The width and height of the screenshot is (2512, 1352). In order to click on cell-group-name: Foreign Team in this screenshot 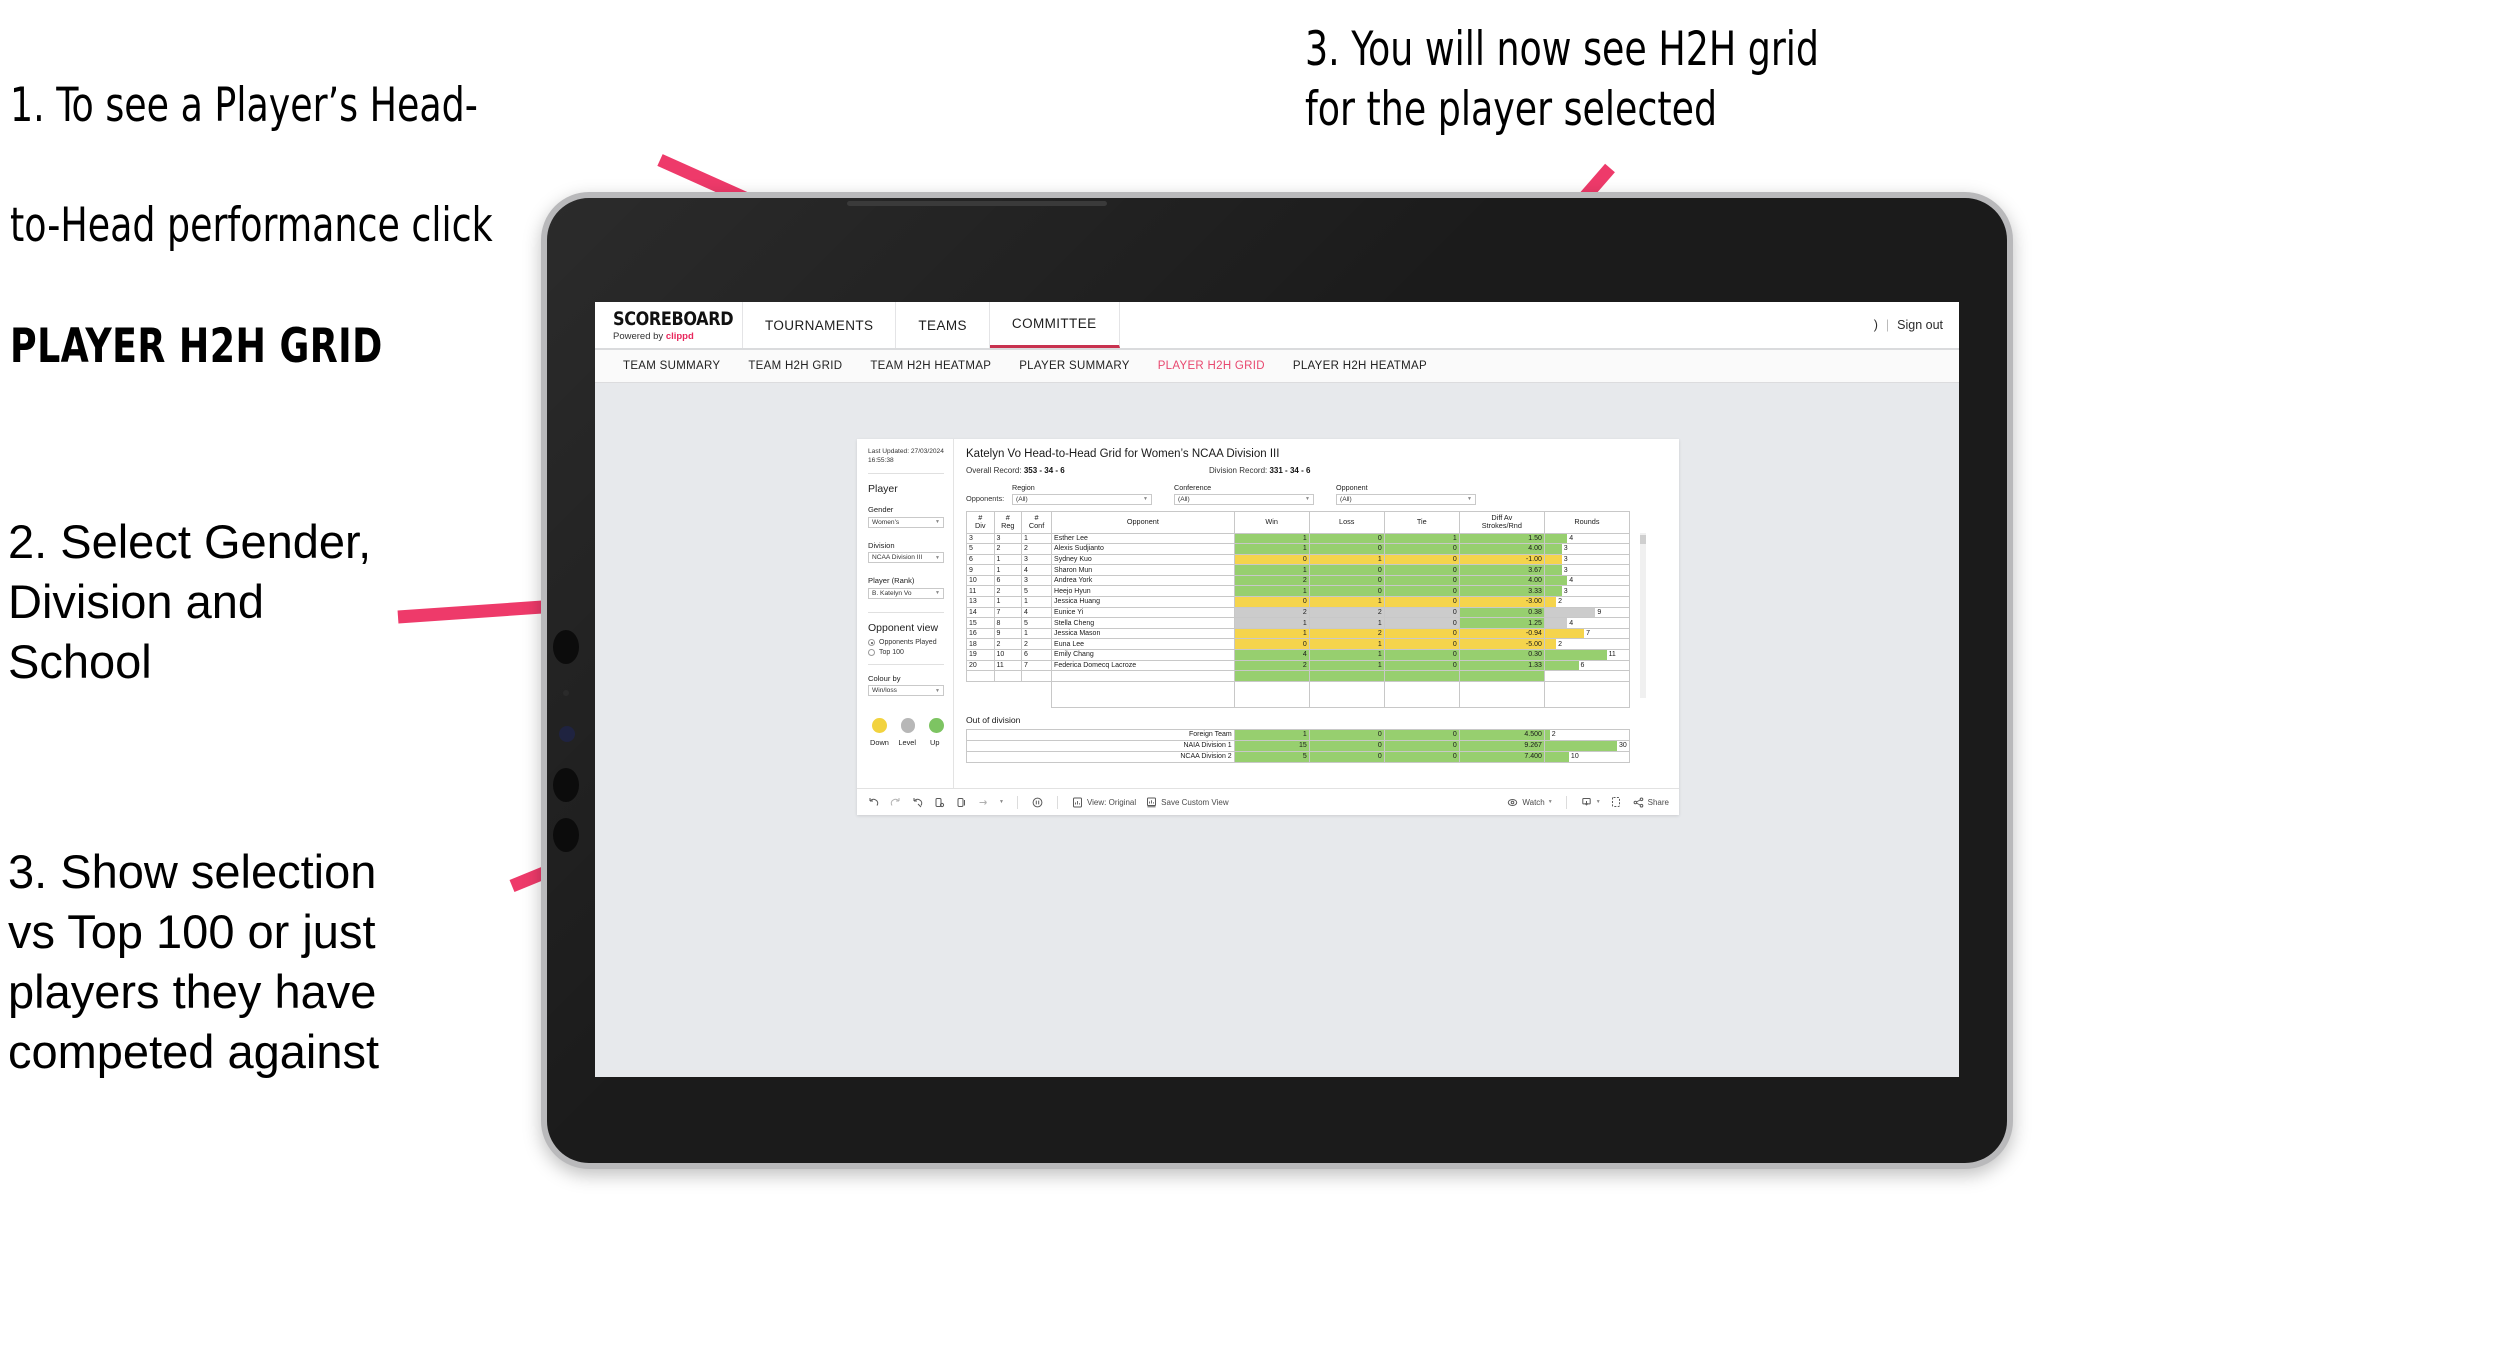, I will do `click(1100, 734)`.